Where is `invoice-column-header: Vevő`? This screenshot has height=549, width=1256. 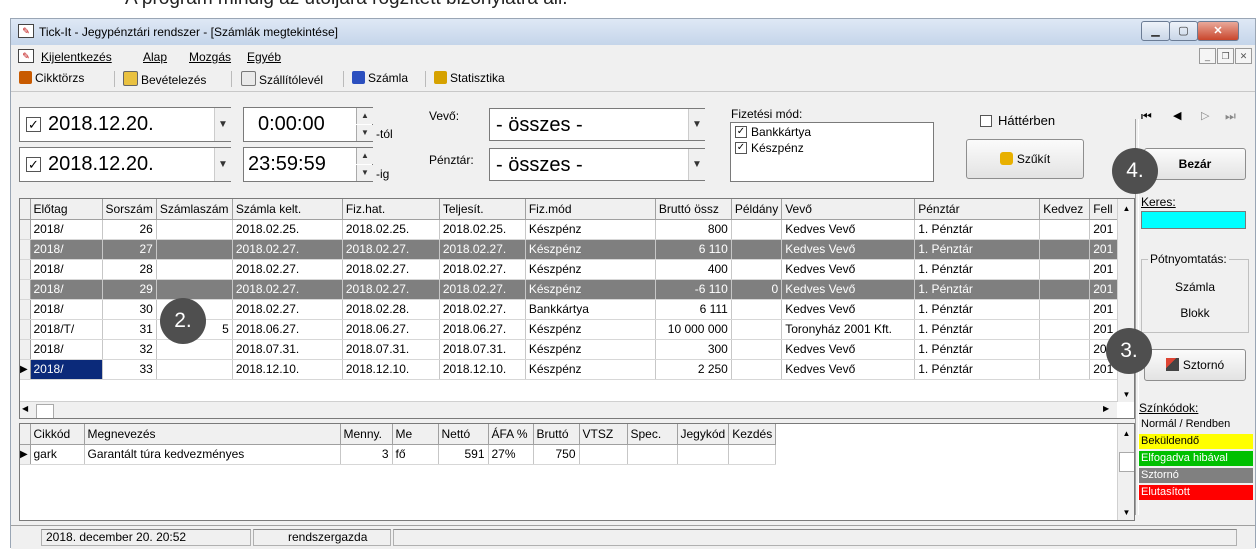 invoice-column-header: Vevő is located at coordinates (848, 209).